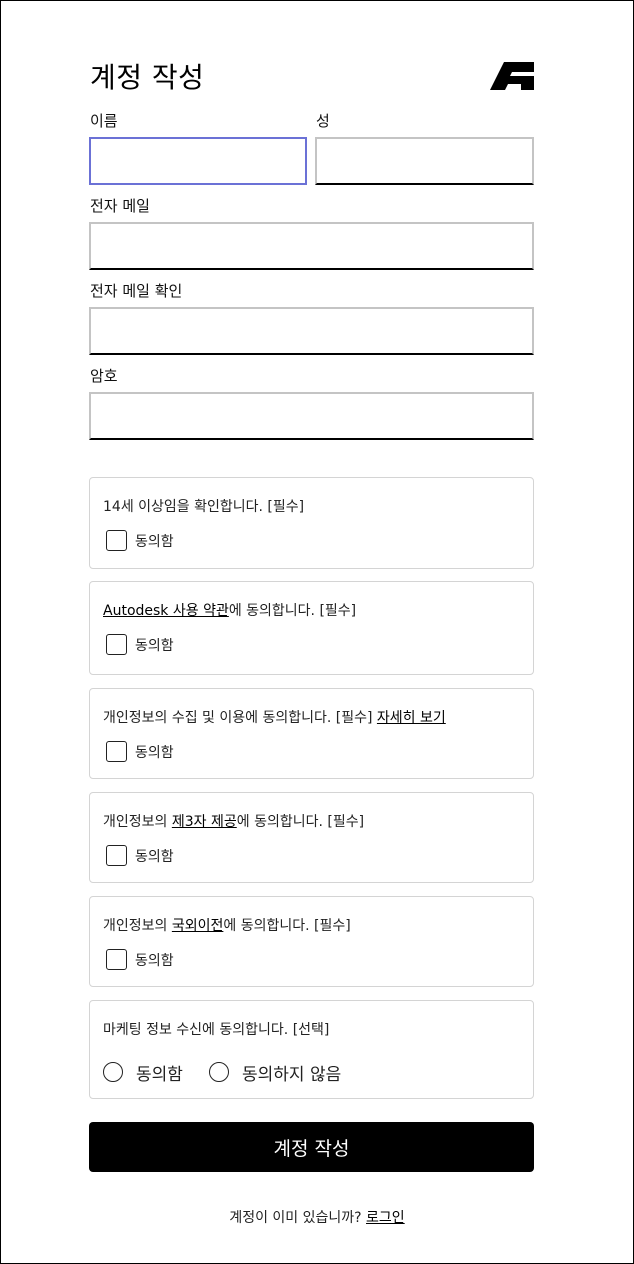  I want to click on marketing-agree-radio, so click(113, 1072).